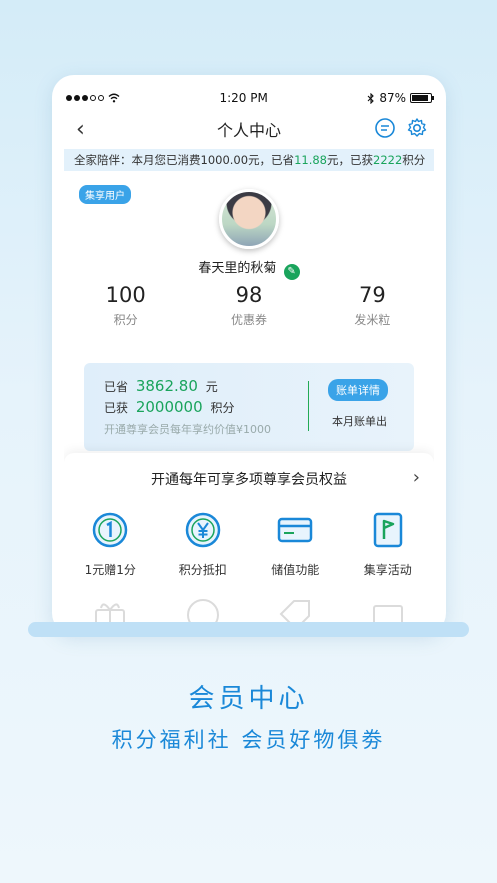 The height and width of the screenshot is (883, 497). I want to click on nav-bar: ‹ 个人中心, so click(249, 129).